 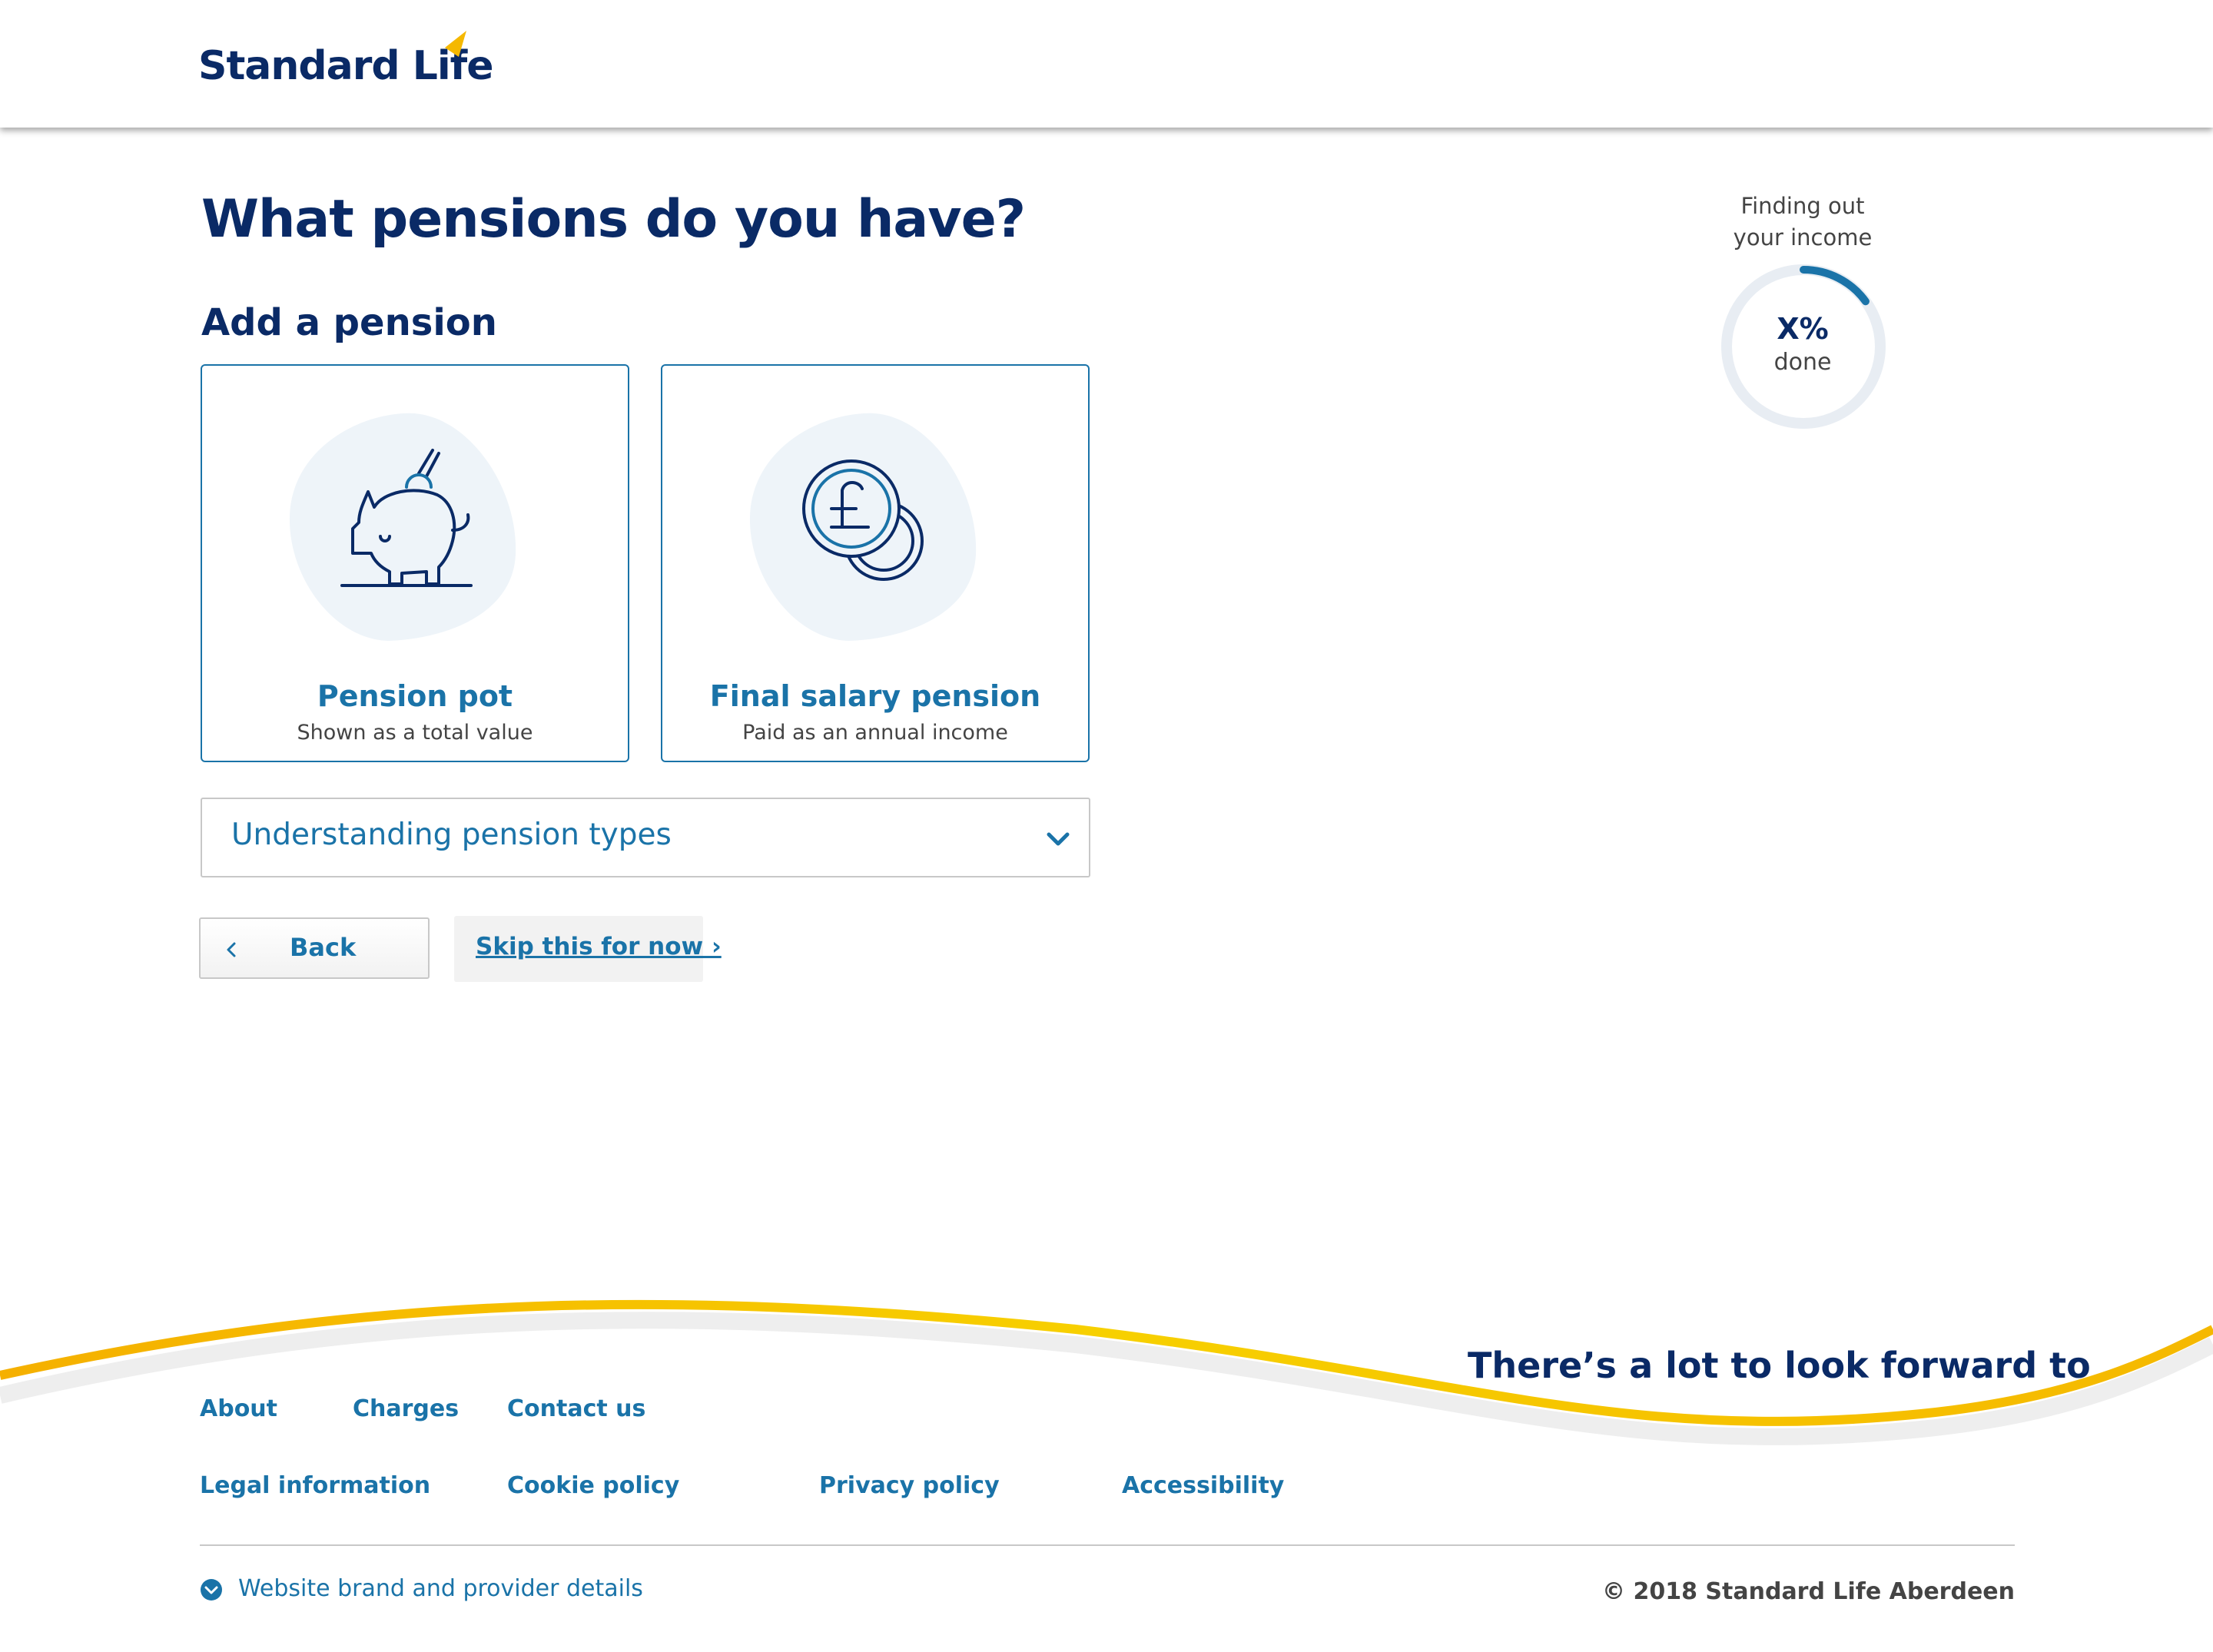 I want to click on chevron-down-icon, so click(x=1058, y=839).